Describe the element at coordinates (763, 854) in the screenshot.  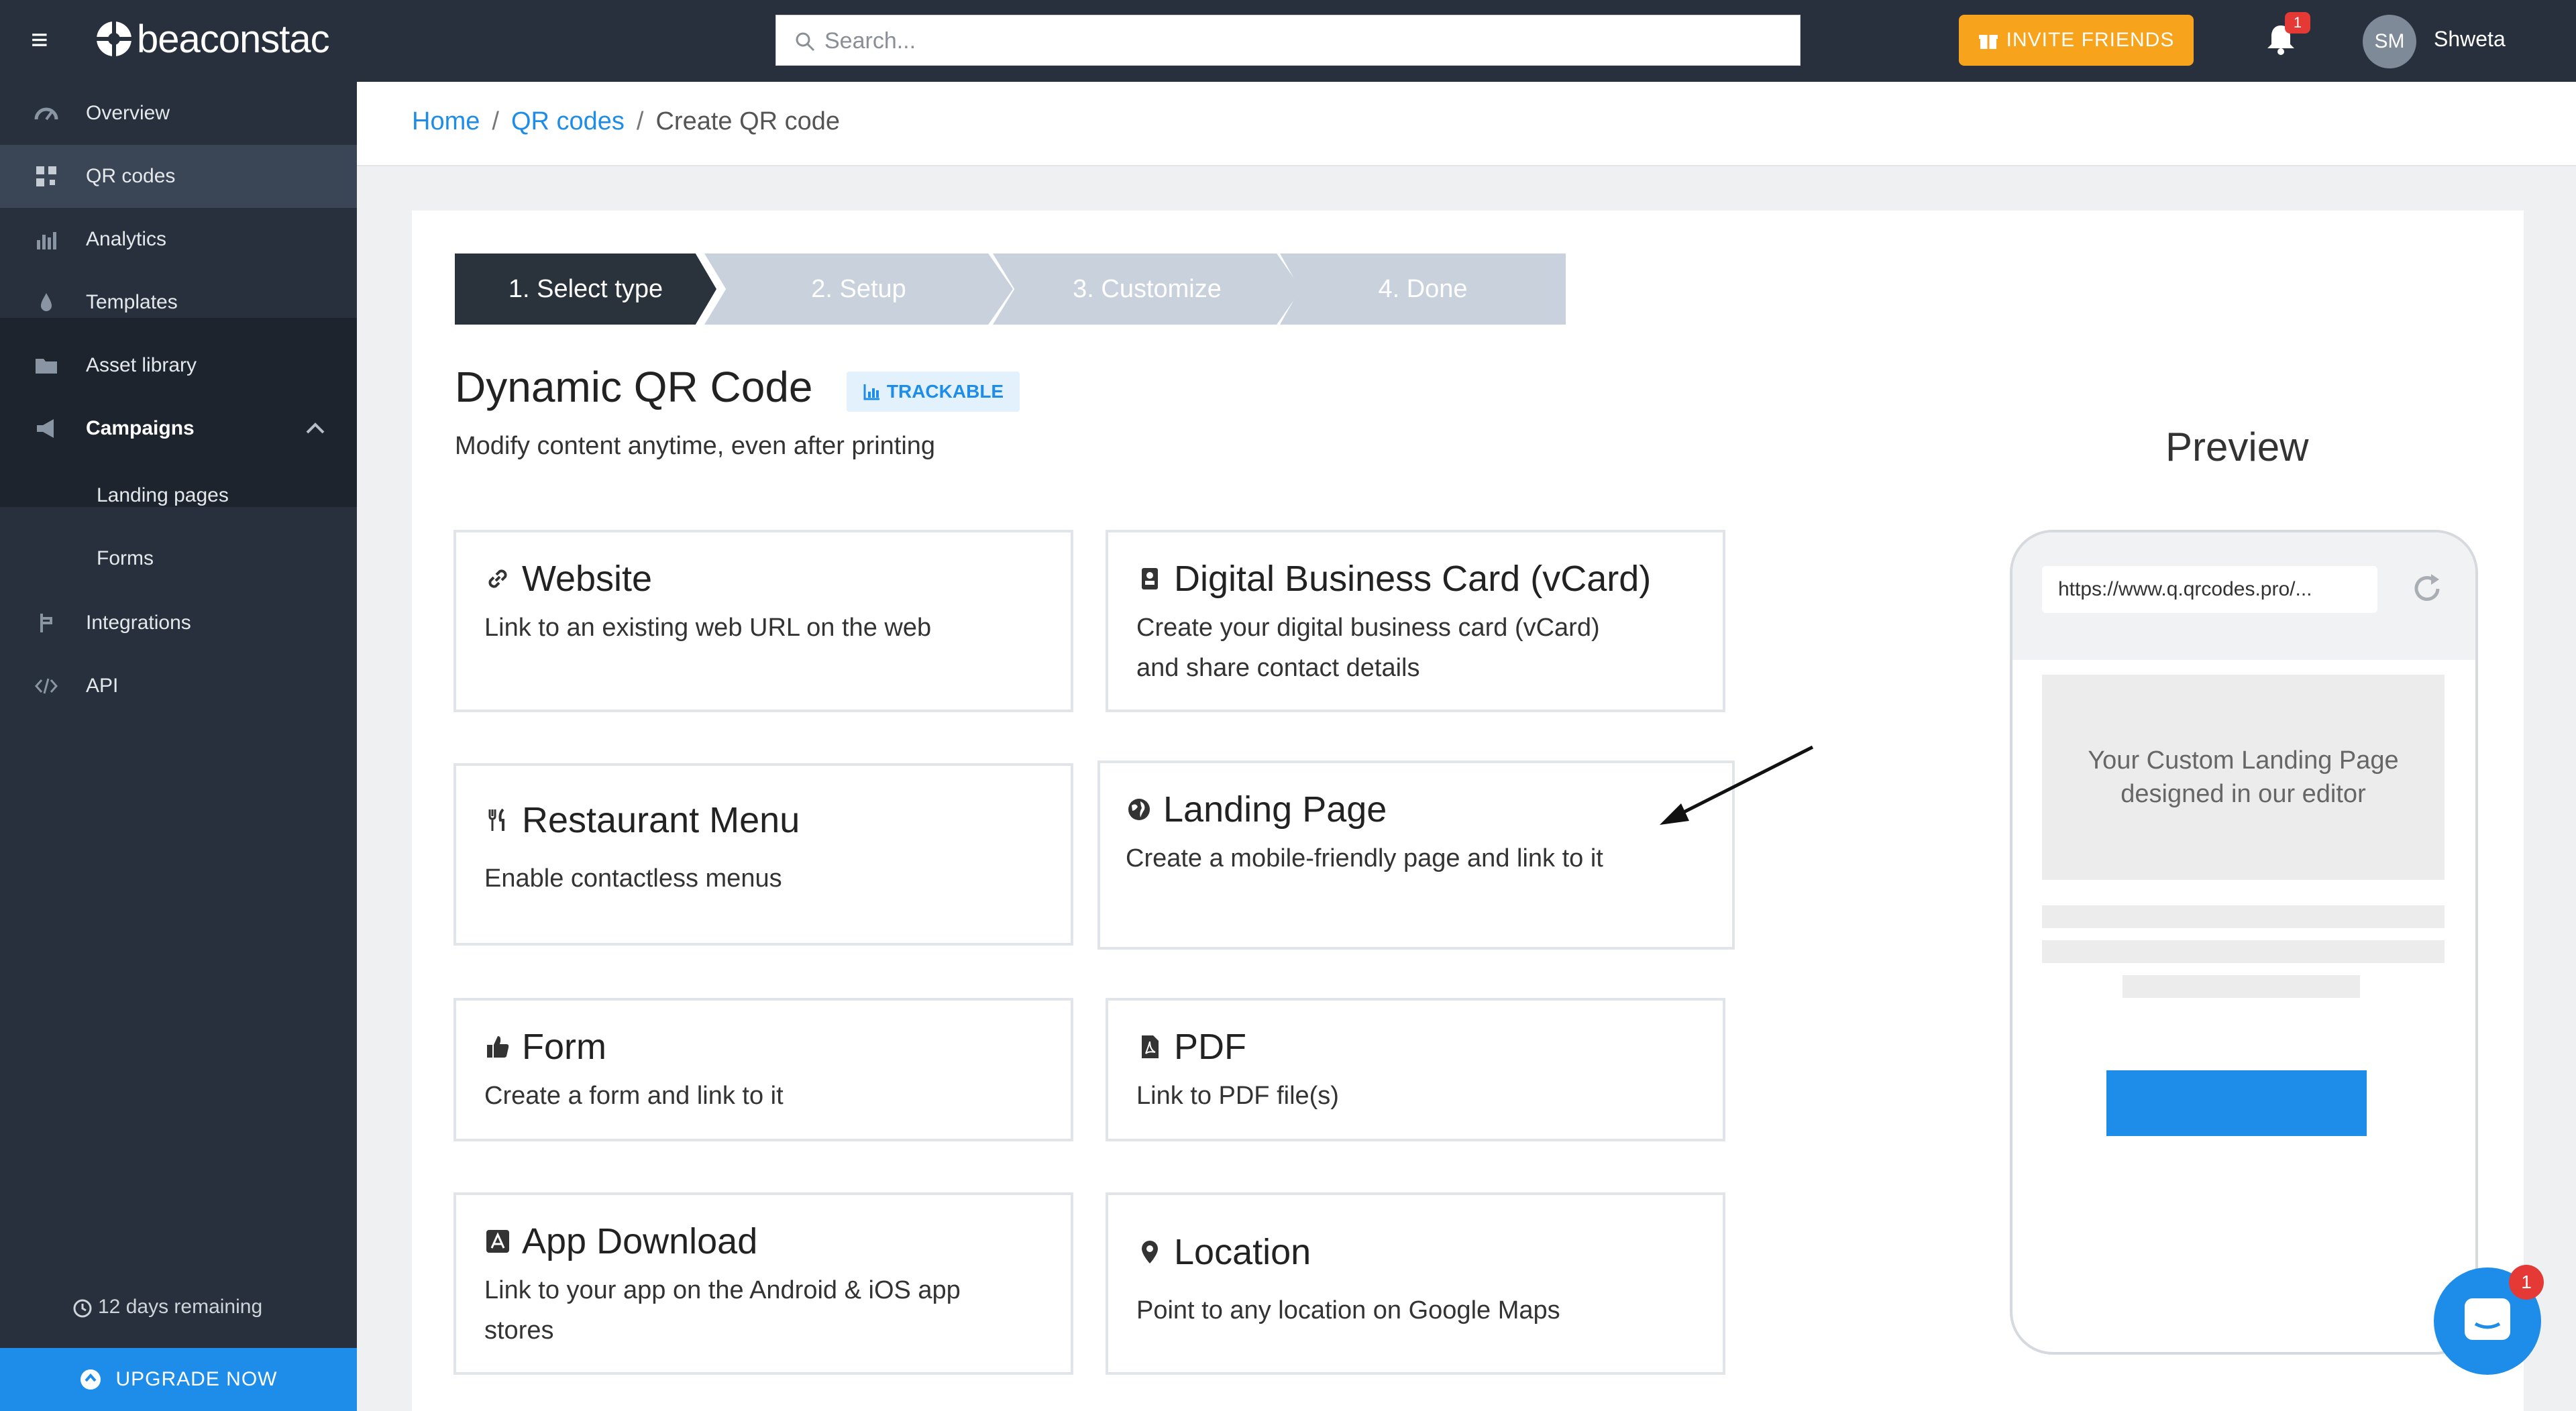
I see `option-card-restaurant-menu: Restaurant Menu Enable contactless menus` at that location.